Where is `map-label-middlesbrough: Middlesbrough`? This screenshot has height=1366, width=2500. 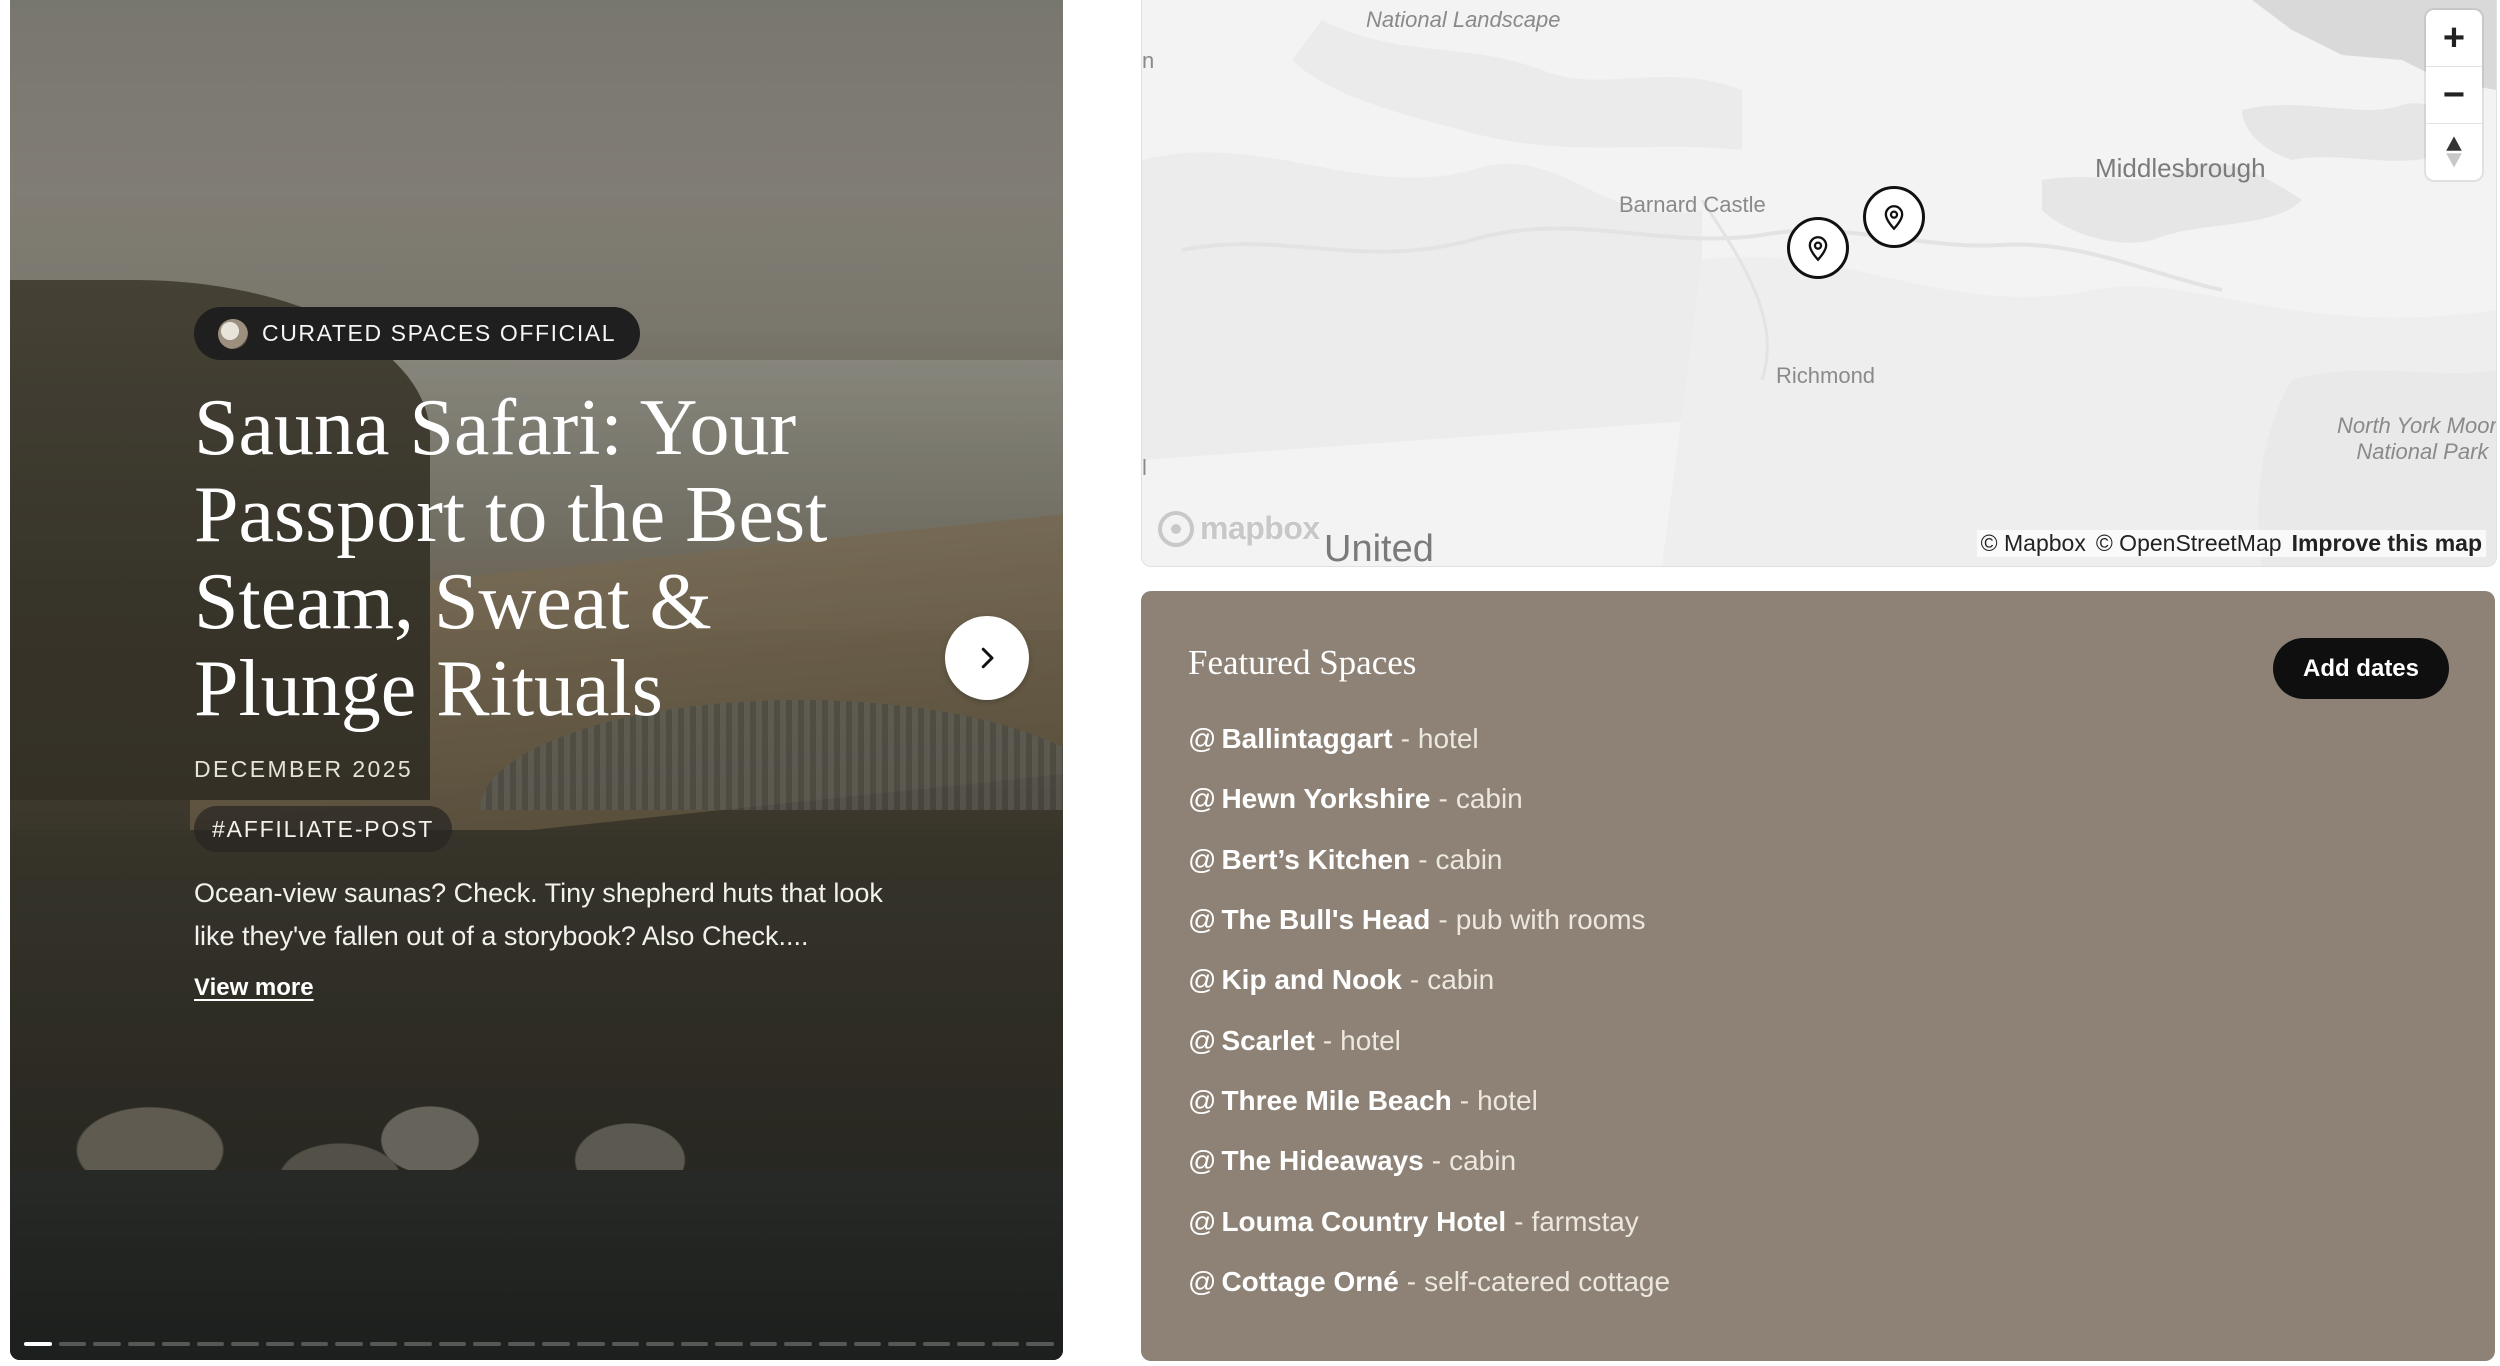 map-label-middlesbrough: Middlesbrough is located at coordinates (2180, 168).